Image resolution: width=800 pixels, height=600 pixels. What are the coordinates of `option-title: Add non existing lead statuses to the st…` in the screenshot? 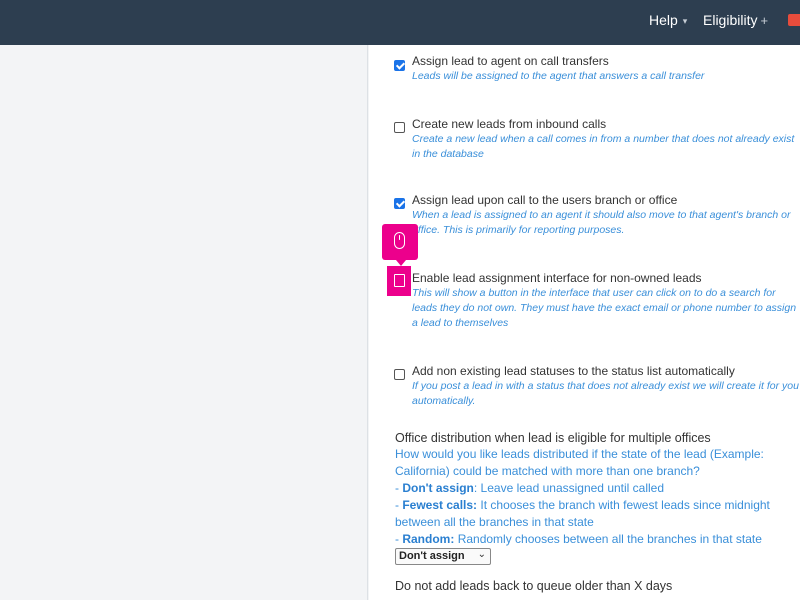 It's located at (573, 371).